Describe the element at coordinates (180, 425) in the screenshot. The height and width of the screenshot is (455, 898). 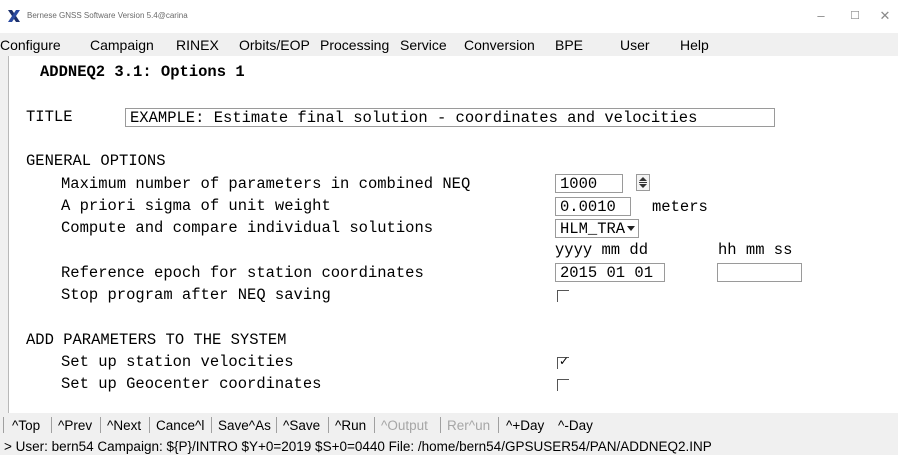
I see `cancel-button: Cance^l` at that location.